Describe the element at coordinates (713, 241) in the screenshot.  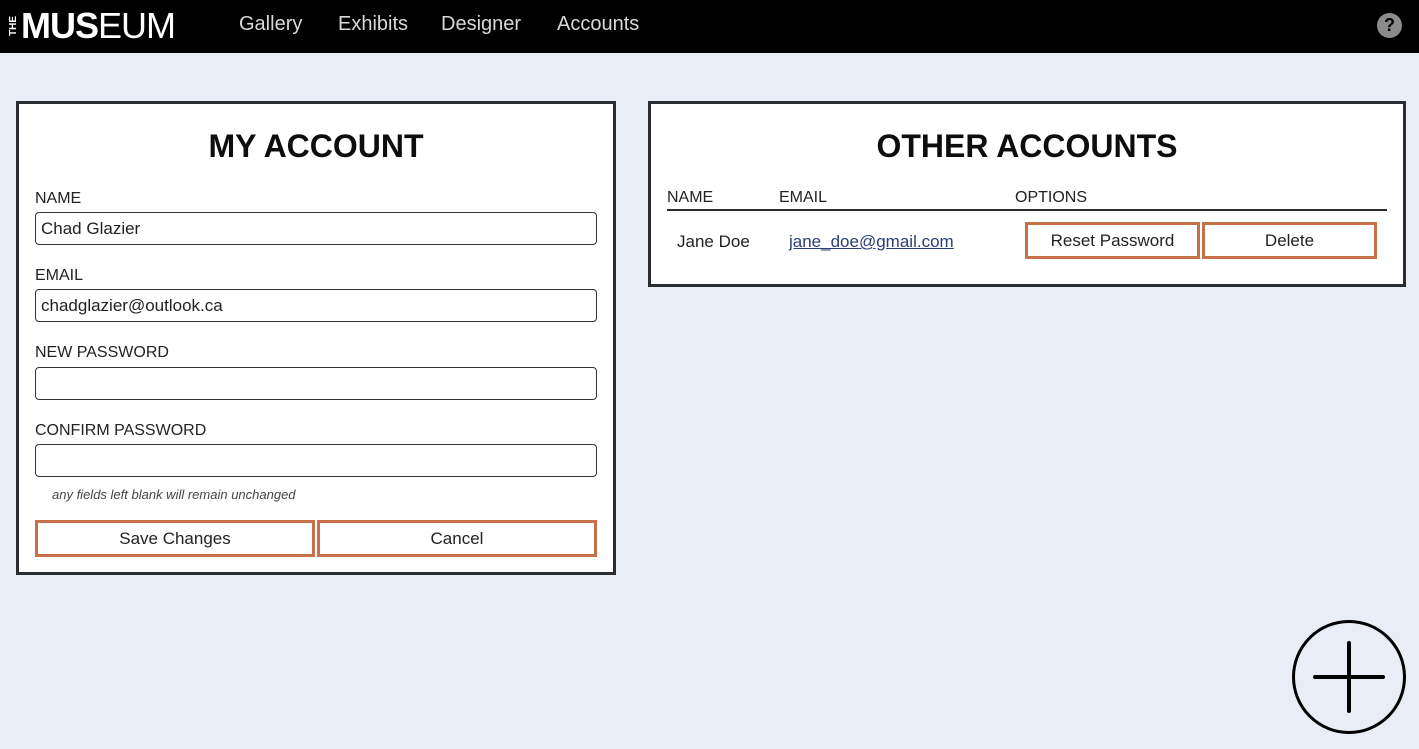
I see `account-name-cell: Jane Doe` at that location.